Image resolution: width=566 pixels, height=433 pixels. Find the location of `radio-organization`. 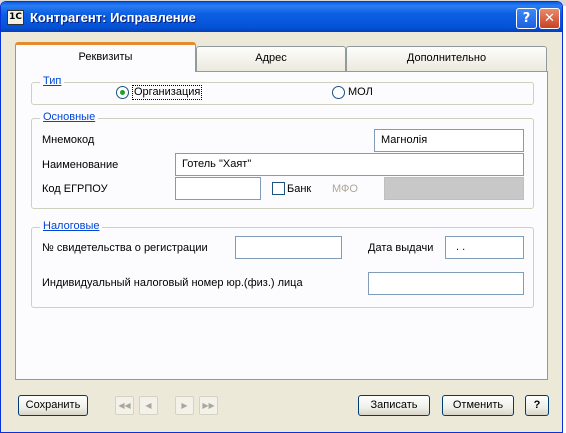

radio-organization is located at coordinates (122, 92).